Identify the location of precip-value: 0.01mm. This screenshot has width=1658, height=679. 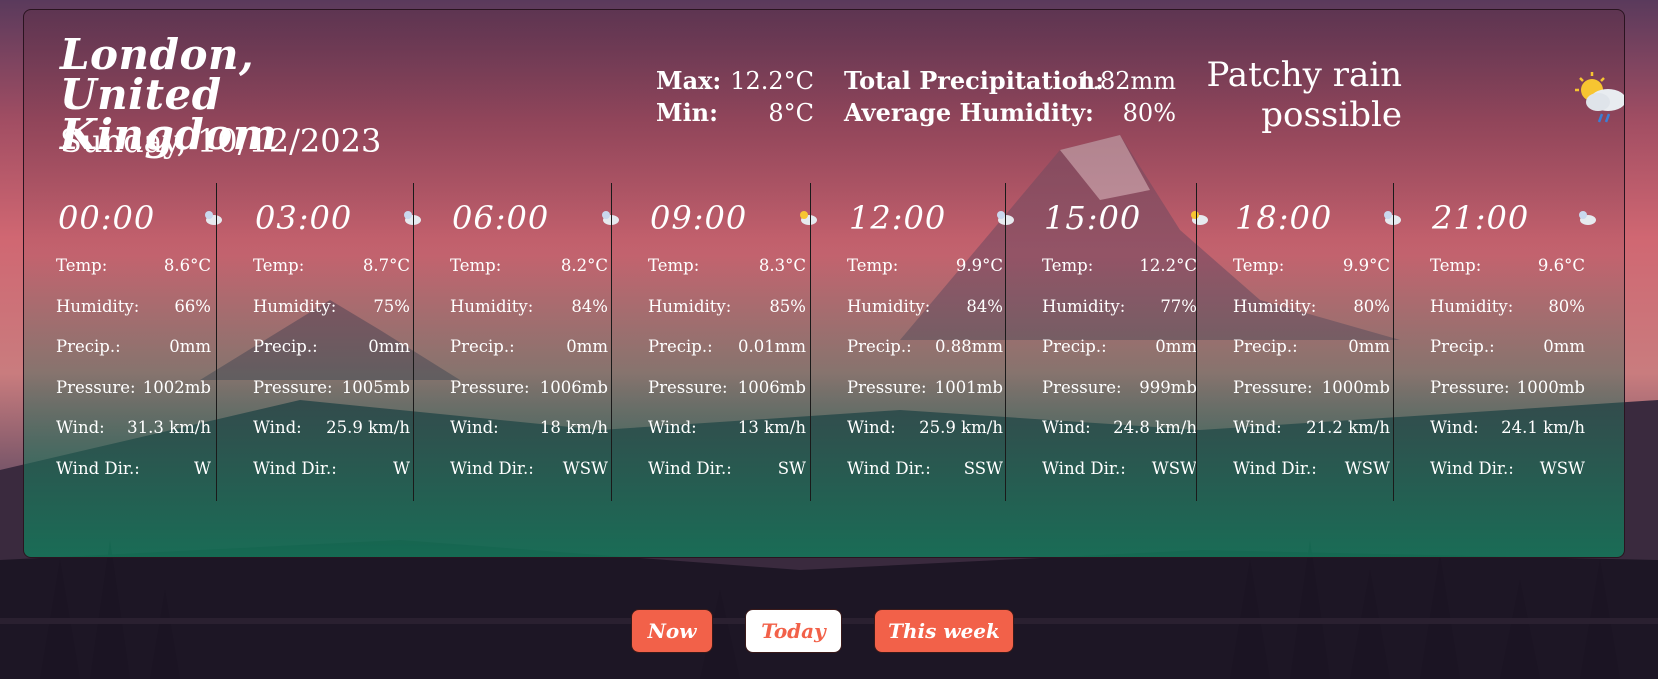
(771, 346).